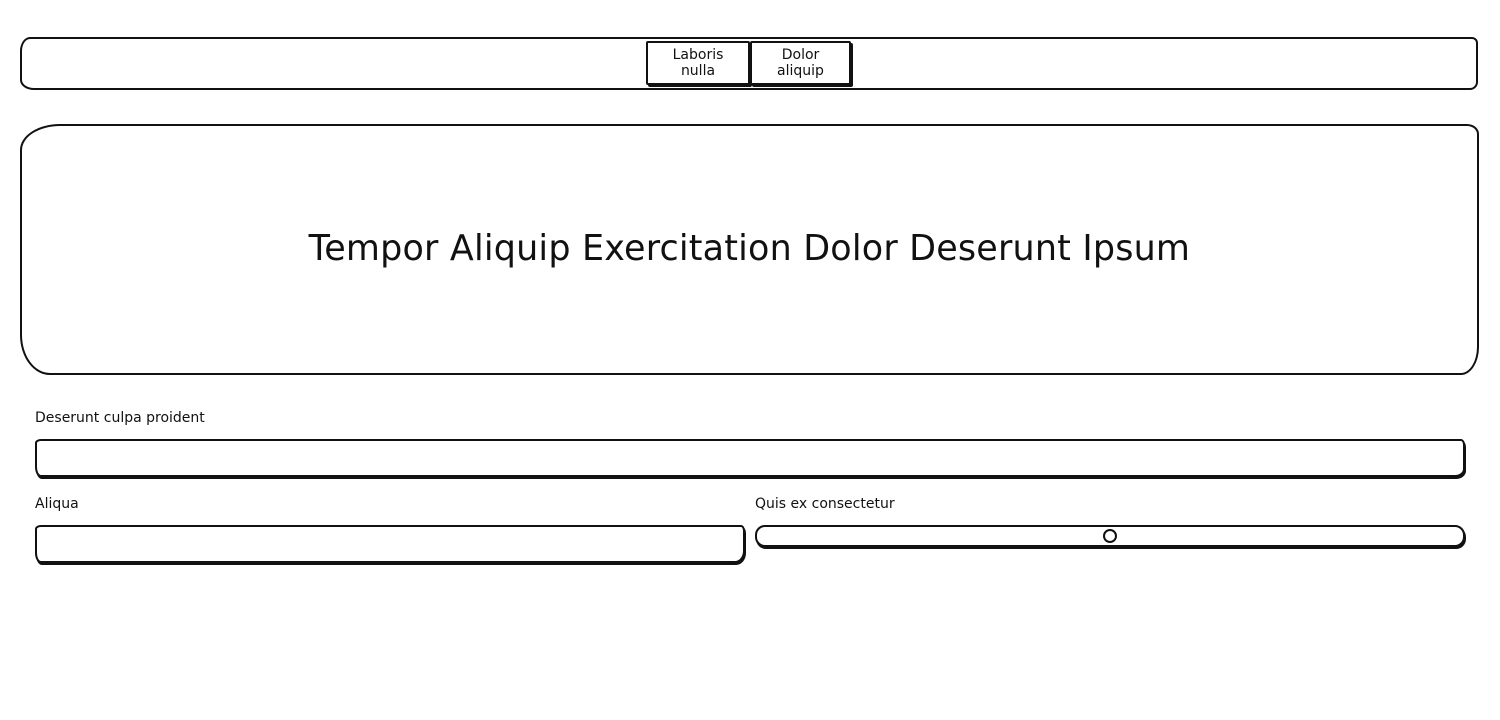  Describe the element at coordinates (390, 544) in the screenshot. I see `aliqua-input` at that location.